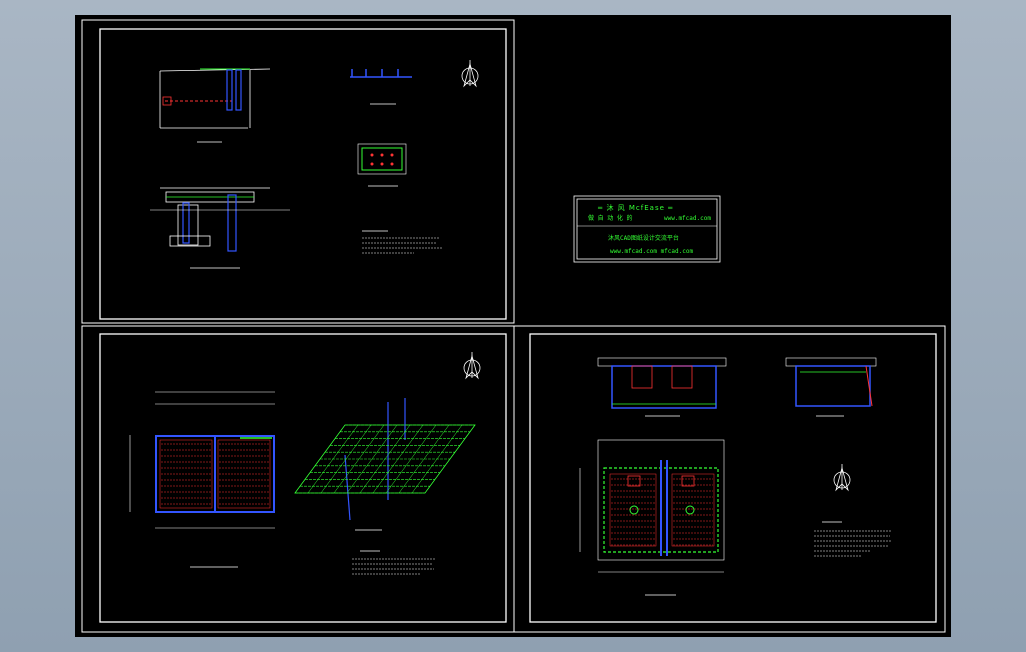 The width and height of the screenshot is (1026, 652). I want to click on title-block-brand: ═ 沐 风 McfEase ═, so click(635, 207).